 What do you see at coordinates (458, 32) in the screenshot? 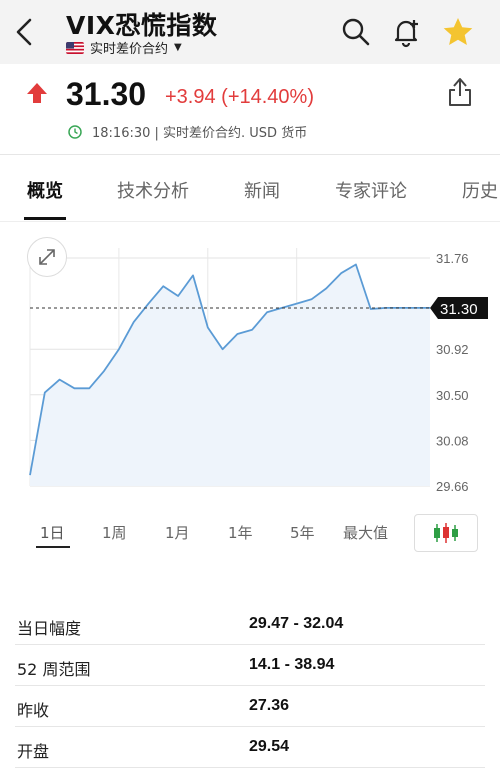
I see `star-icon` at bounding box center [458, 32].